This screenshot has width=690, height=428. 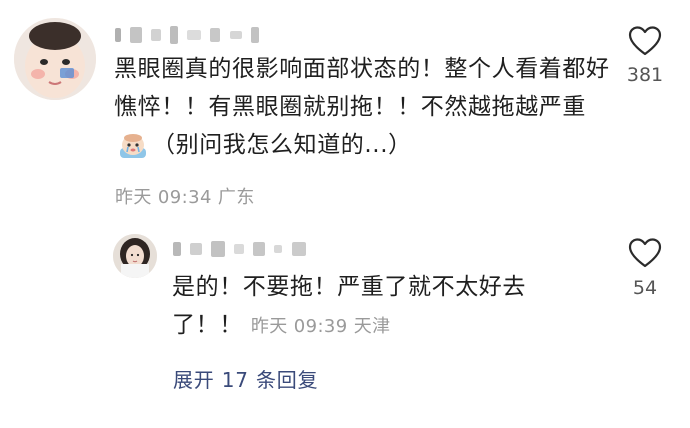 I want to click on comment-meta: 昨天 09:34 广东, so click(x=185, y=196).